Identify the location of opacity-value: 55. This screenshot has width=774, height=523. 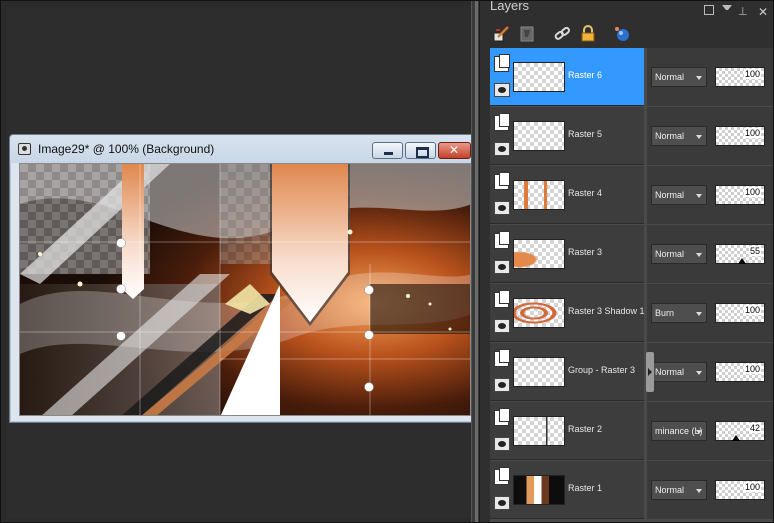
(754, 251).